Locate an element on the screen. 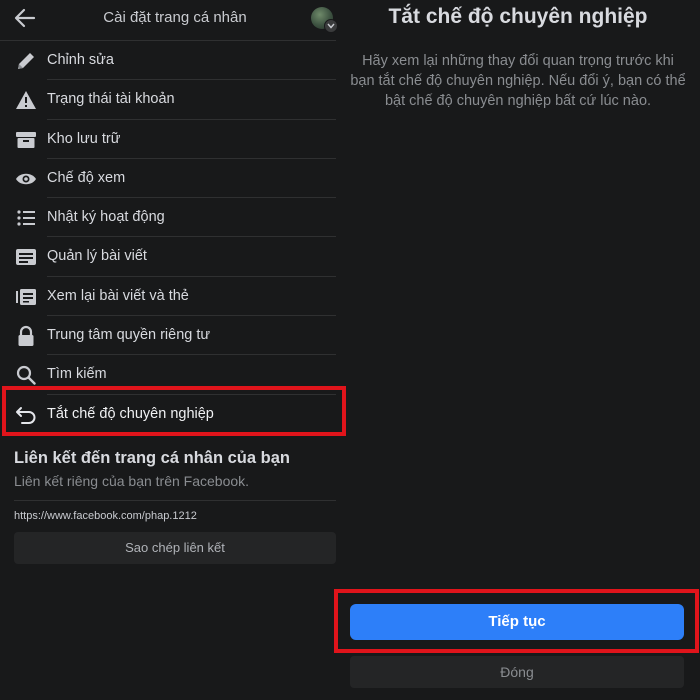 The image size is (700, 700). lock-icon is located at coordinates (26, 336).